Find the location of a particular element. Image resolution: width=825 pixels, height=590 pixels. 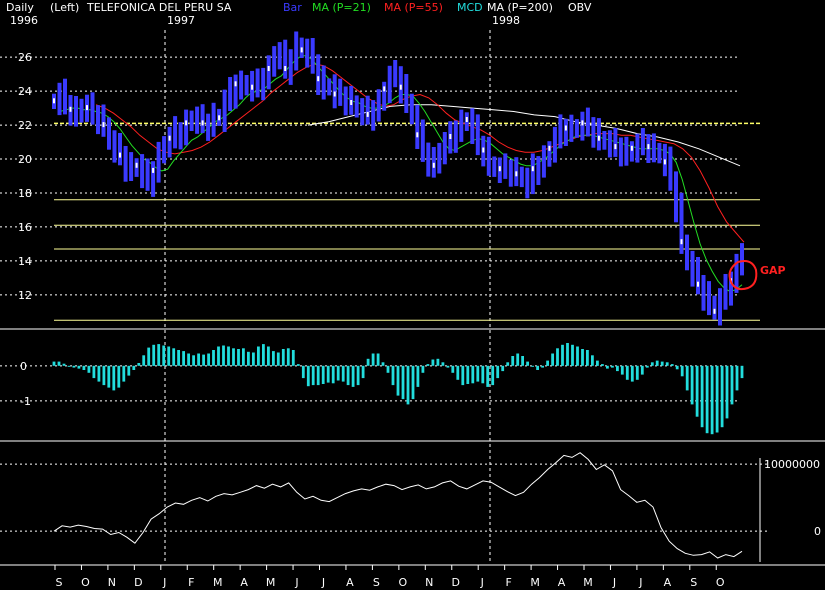

macd-tick-label: -1 is located at coordinates (25, 401).